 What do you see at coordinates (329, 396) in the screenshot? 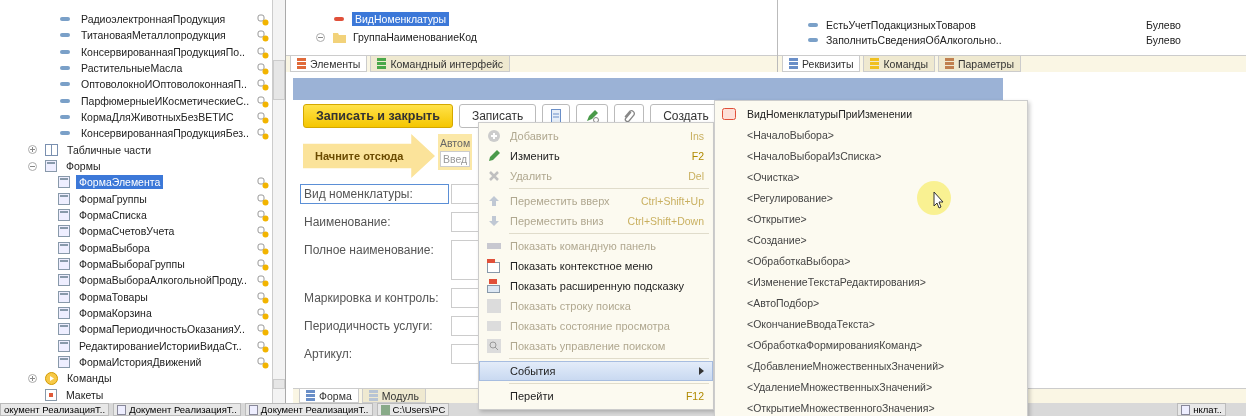
I see `tab: Форма` at bounding box center [329, 396].